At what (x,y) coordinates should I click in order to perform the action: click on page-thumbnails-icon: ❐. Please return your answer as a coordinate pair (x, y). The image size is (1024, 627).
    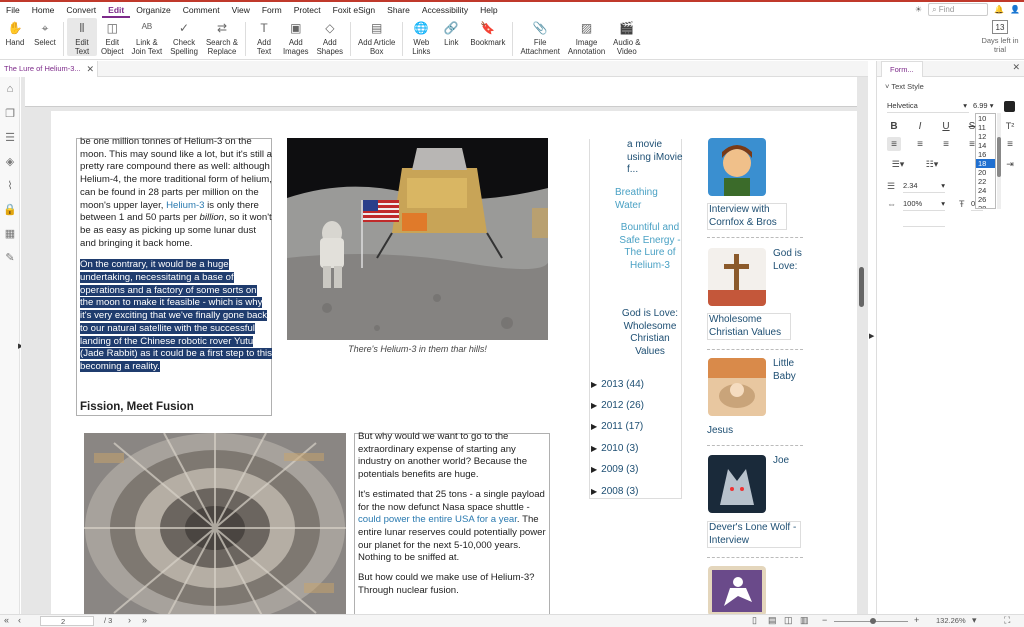
    Looking at the image, I should click on (10, 113).